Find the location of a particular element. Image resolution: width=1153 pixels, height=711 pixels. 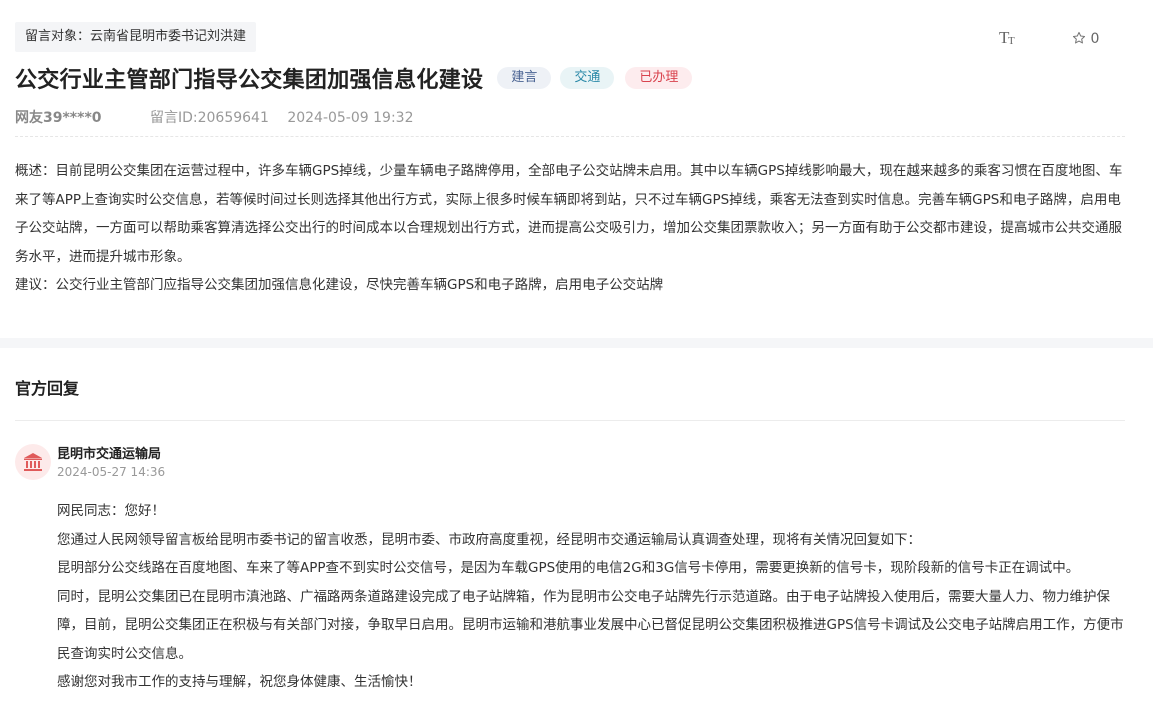

message-meta: 网友39****0 留言ID:20659641 2024-05-09 19:32 is located at coordinates (214, 118).